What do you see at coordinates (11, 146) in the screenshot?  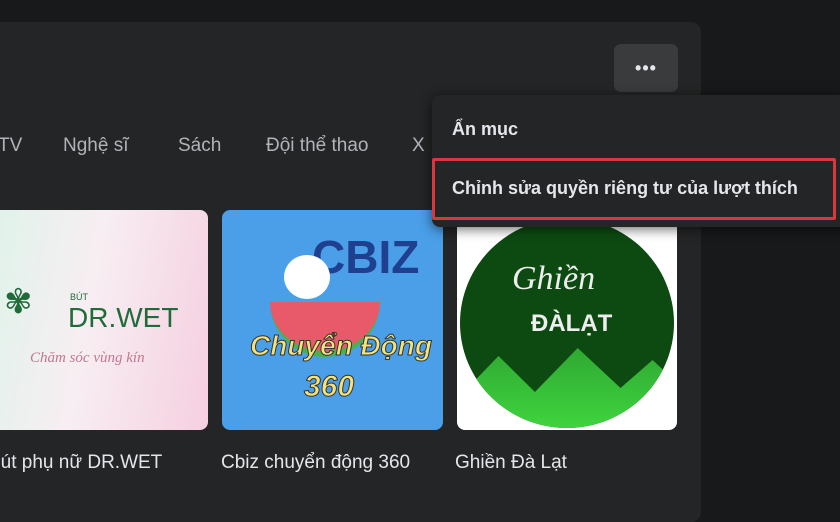 I see `tab-tv: TV` at bounding box center [11, 146].